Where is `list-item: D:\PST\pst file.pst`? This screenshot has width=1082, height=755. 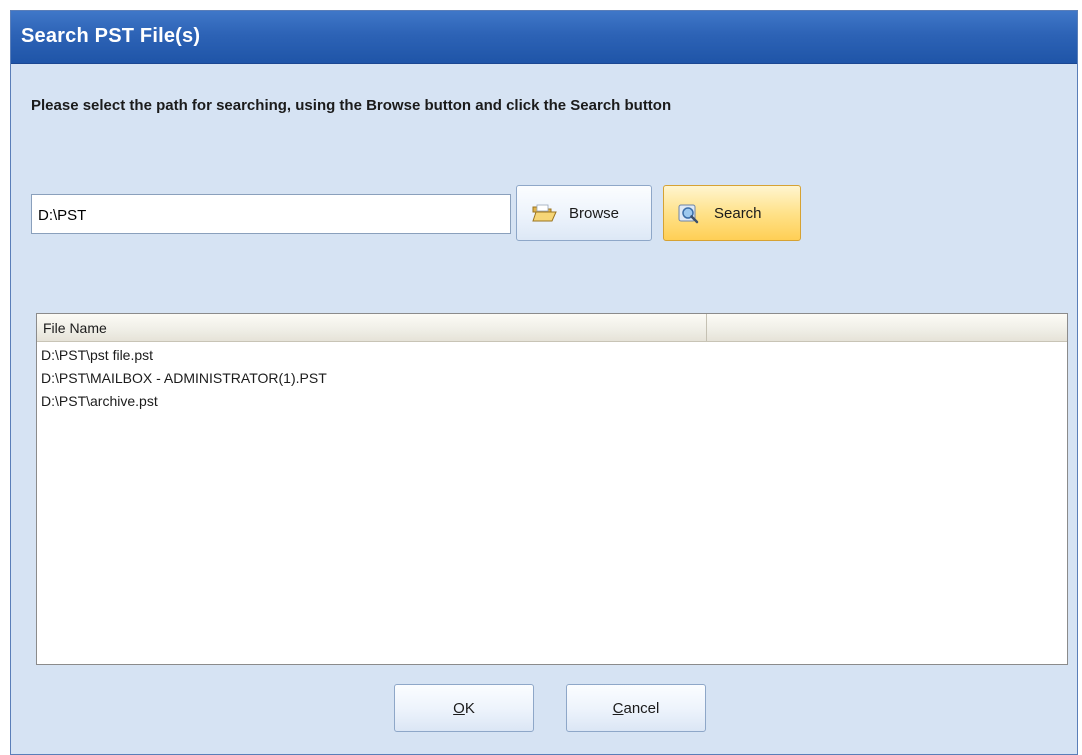 list-item: D:\PST\pst file.pst is located at coordinates (552, 355).